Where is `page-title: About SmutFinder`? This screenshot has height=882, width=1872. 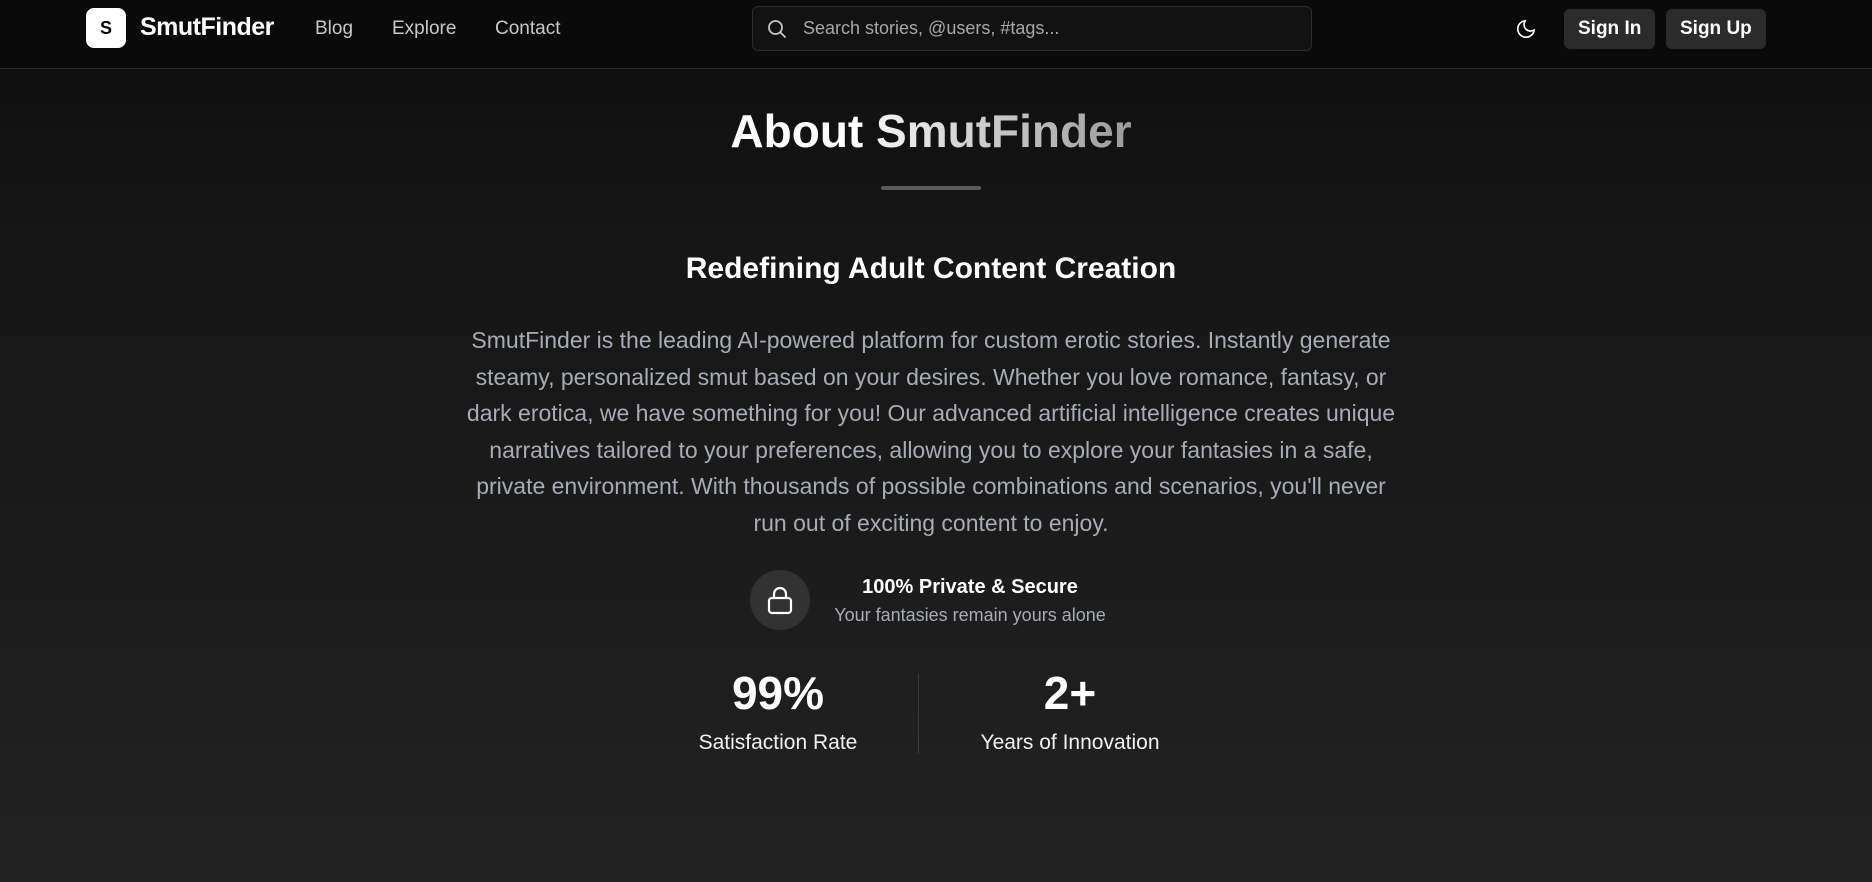
page-title: About SmutFinder is located at coordinates (931, 131).